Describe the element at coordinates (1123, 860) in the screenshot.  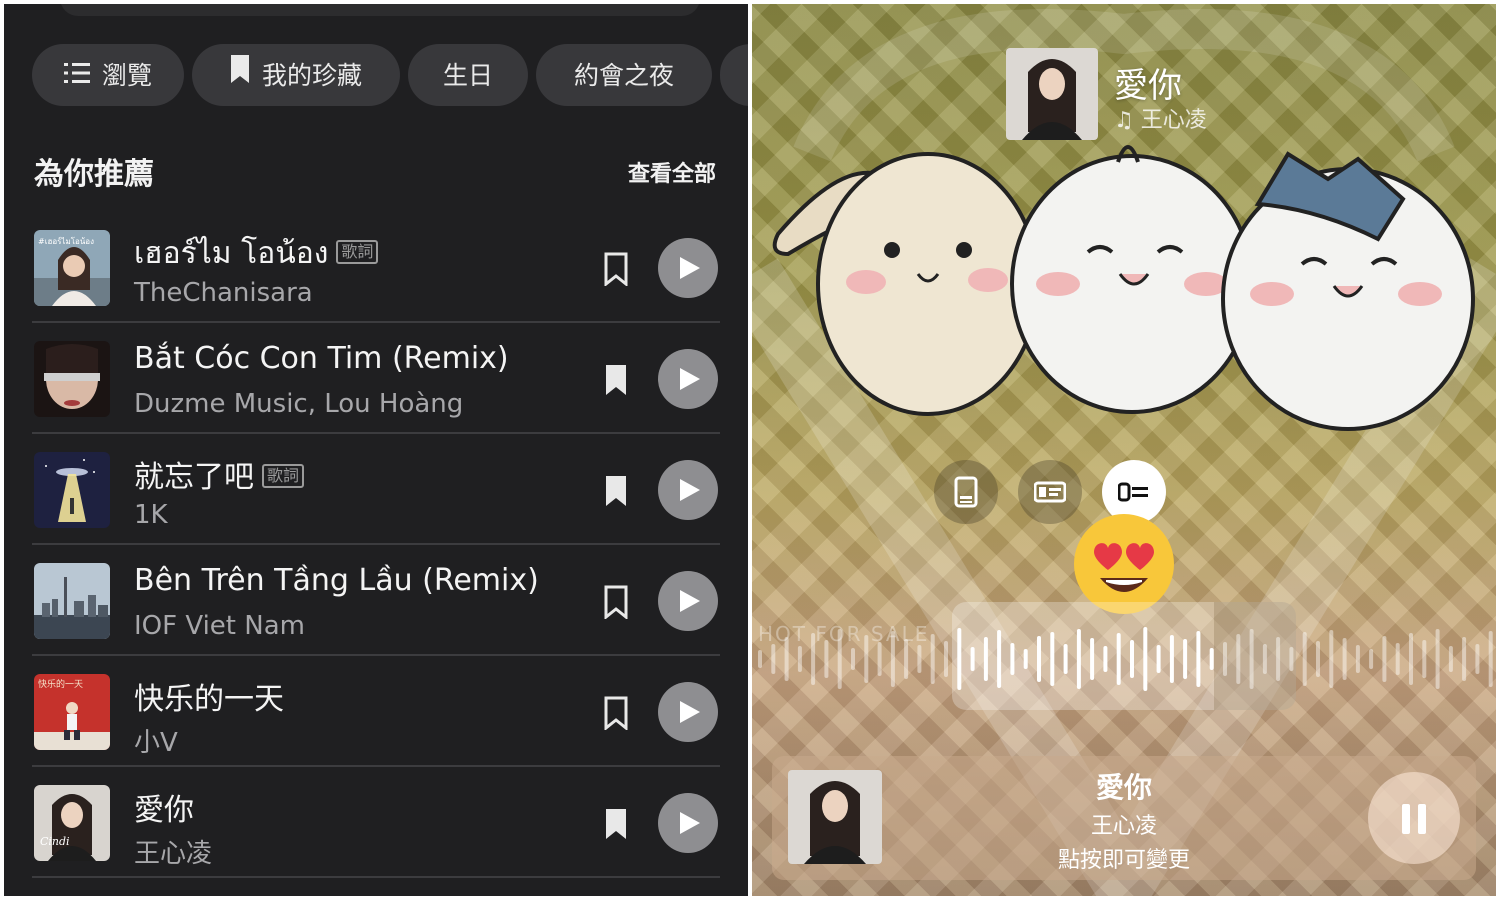
I see `tap-to-change-hint: 點按即可變更` at that location.